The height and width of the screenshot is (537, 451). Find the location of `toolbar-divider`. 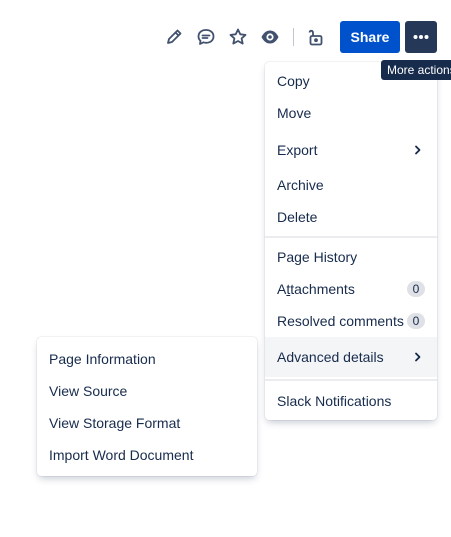

toolbar-divider is located at coordinates (293, 37).